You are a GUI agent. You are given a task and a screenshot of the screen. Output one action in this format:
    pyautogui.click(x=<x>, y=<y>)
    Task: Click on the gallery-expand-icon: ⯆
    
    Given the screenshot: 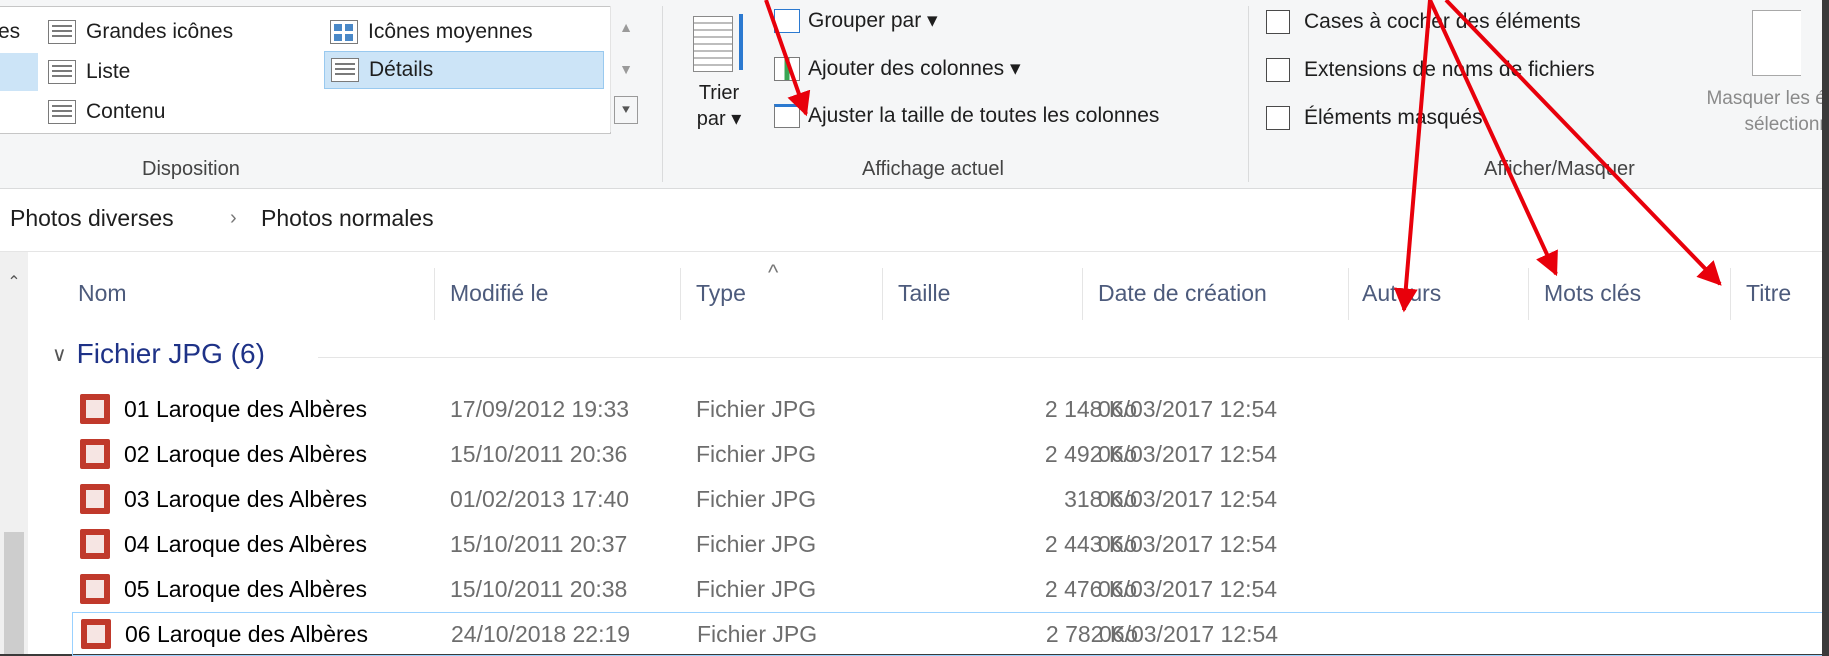 What is the action you would take?
    pyautogui.click(x=626, y=110)
    